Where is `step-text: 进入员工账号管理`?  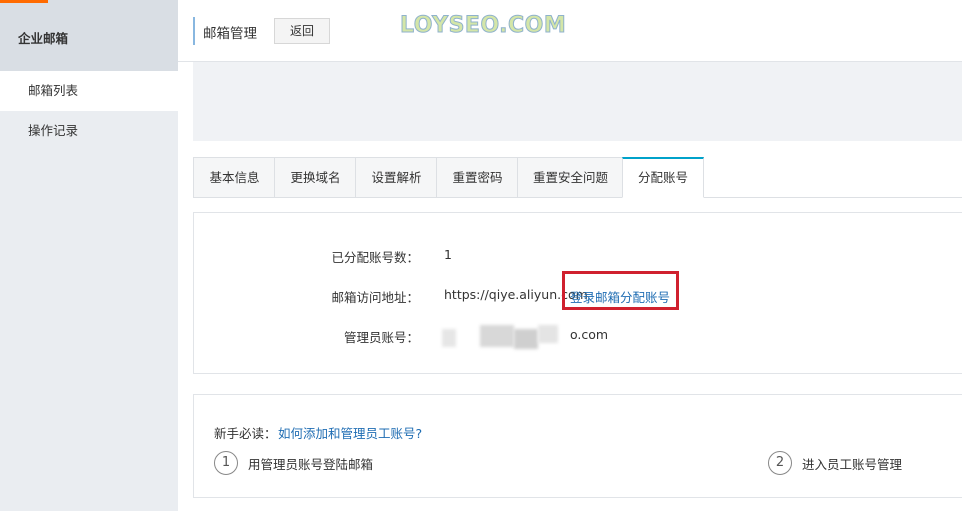
step-text: 进入员工账号管理 is located at coordinates (852, 464).